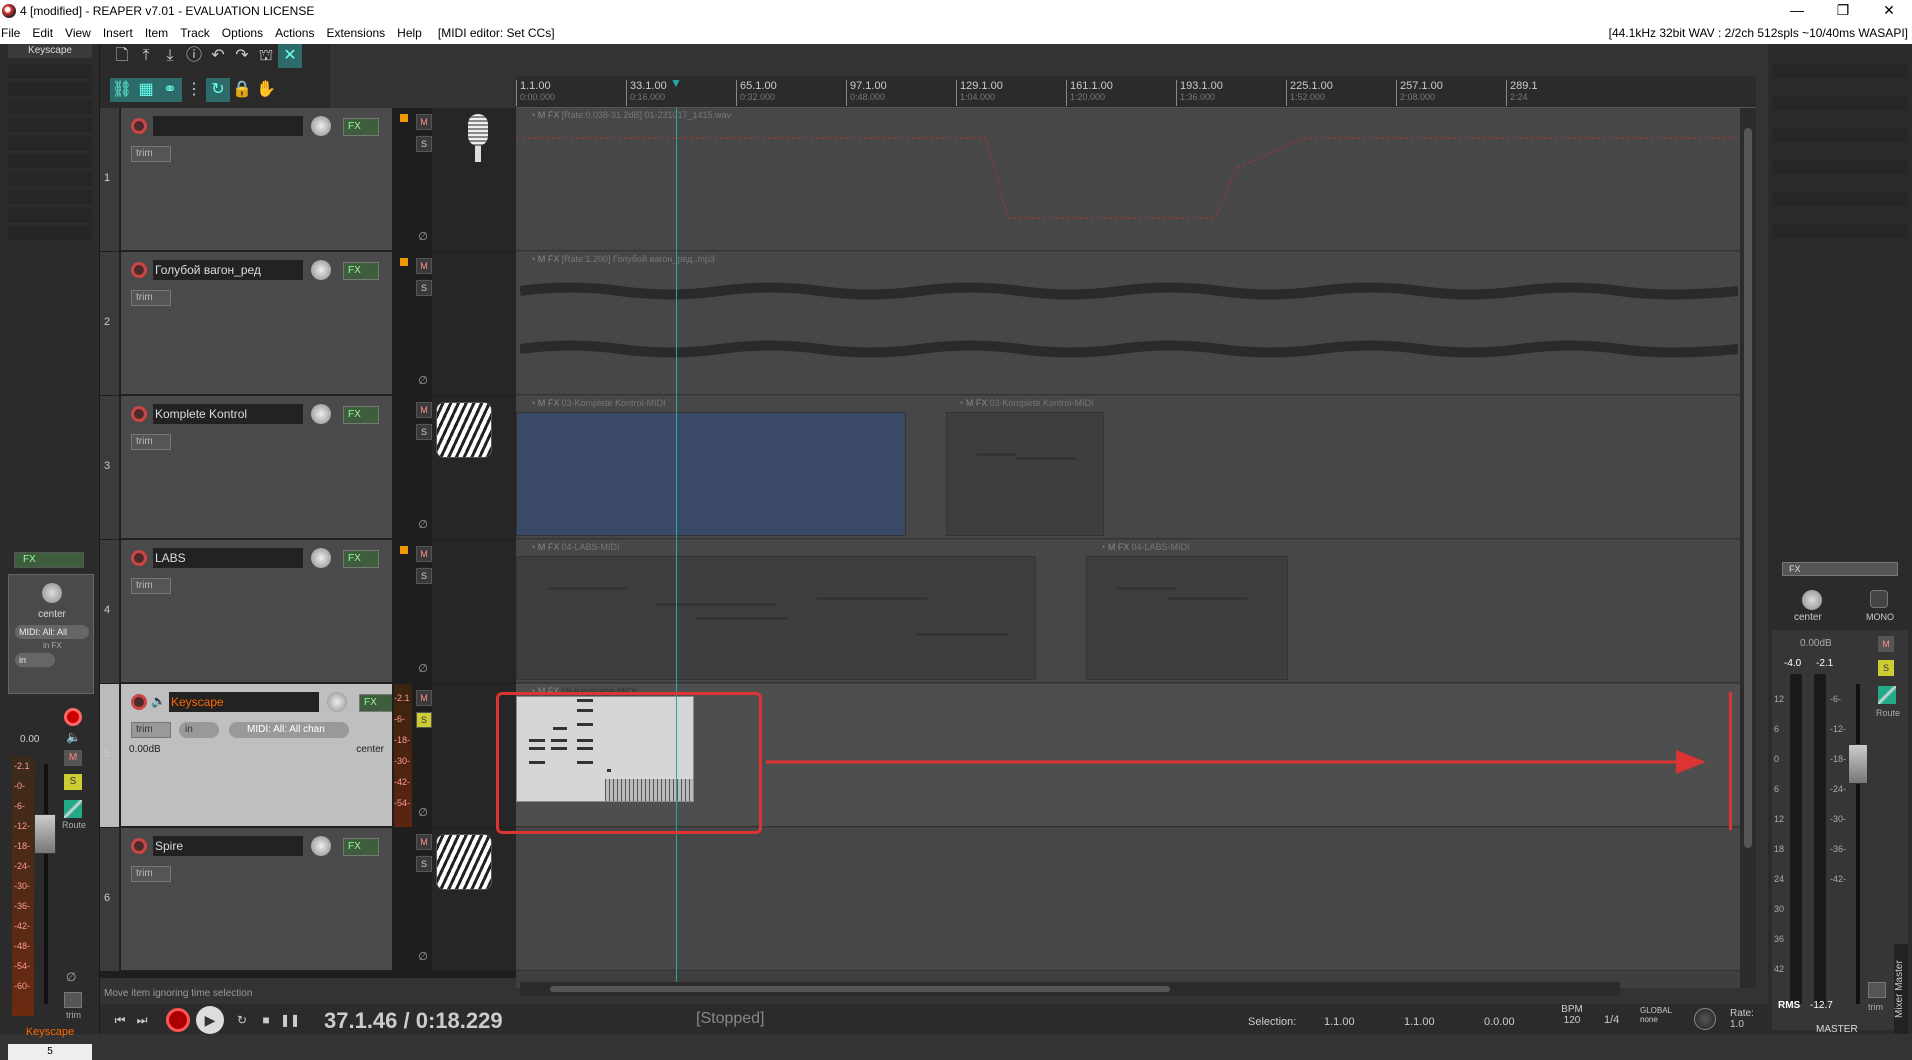 Image resolution: width=1912 pixels, height=1060 pixels. What do you see at coordinates (404, 262) in the screenshot?
I see `automation-icon` at bounding box center [404, 262].